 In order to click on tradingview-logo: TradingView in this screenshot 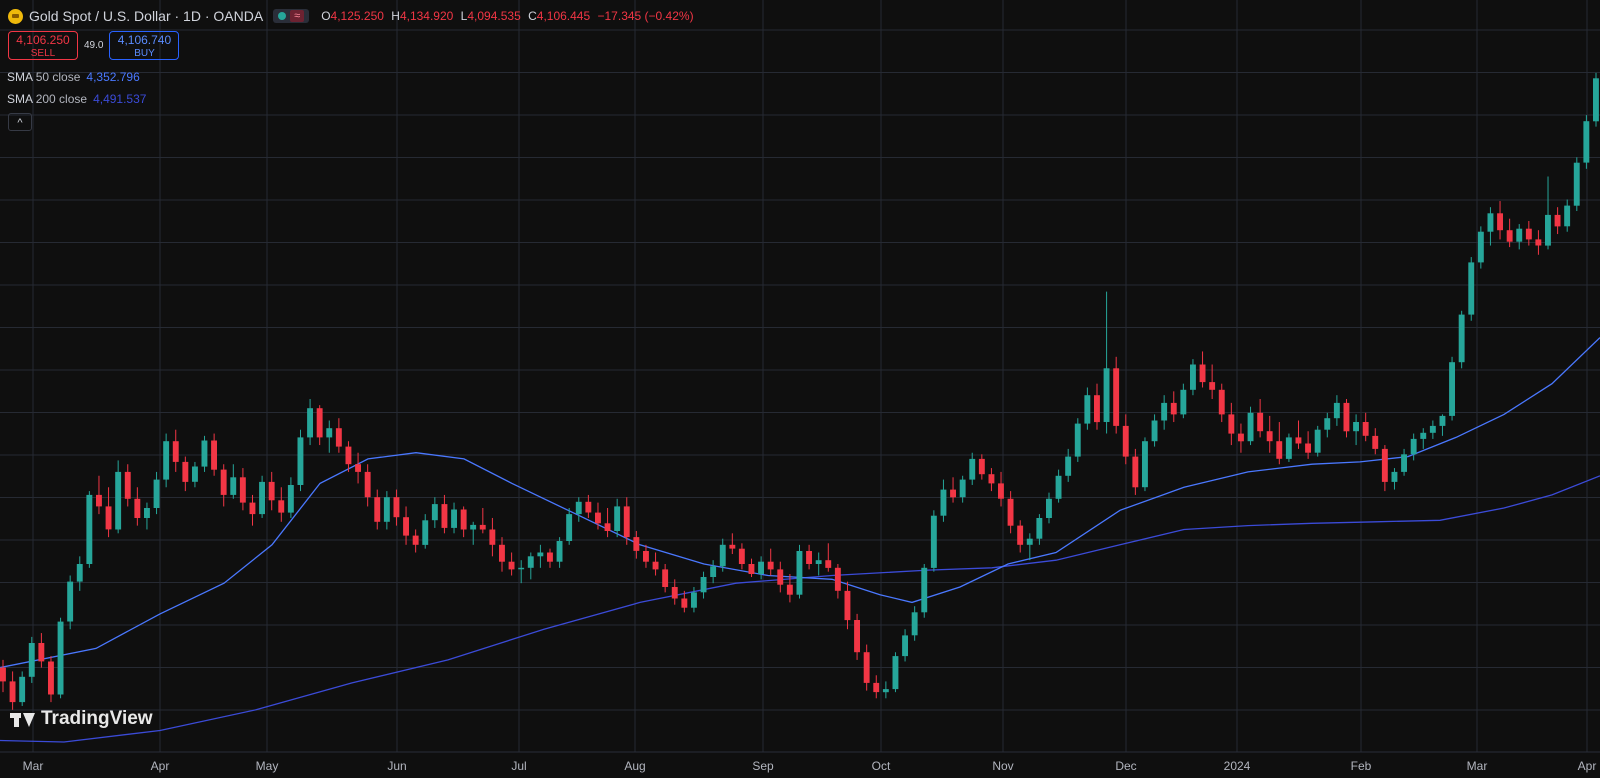, I will do `click(81, 719)`.